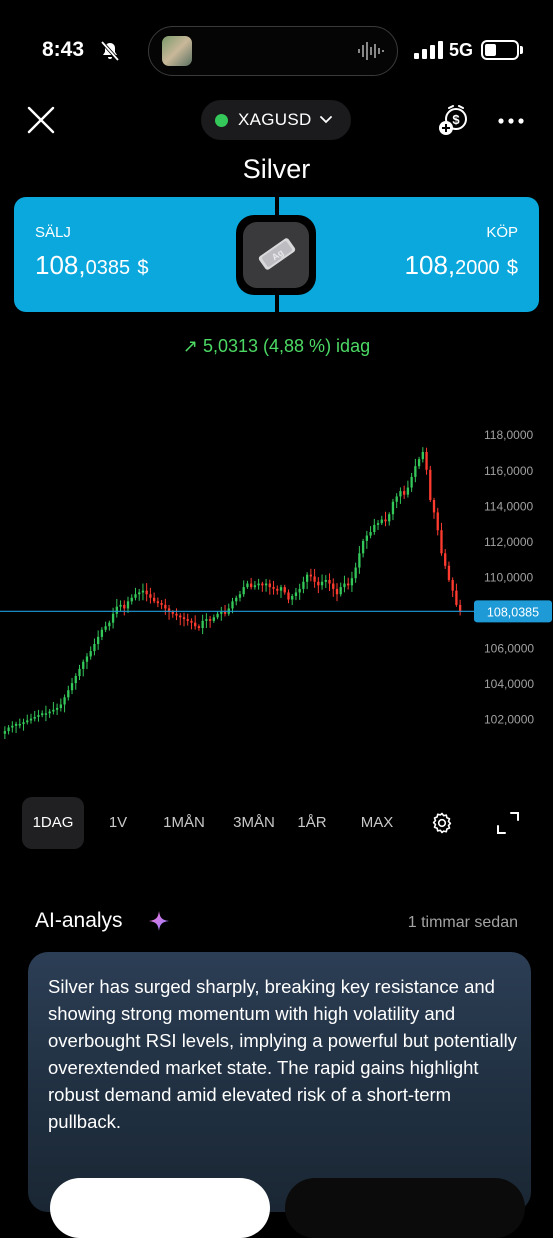 The width and height of the screenshot is (553, 1238). I want to click on symbol-selector: XAGUSD, so click(276, 120).